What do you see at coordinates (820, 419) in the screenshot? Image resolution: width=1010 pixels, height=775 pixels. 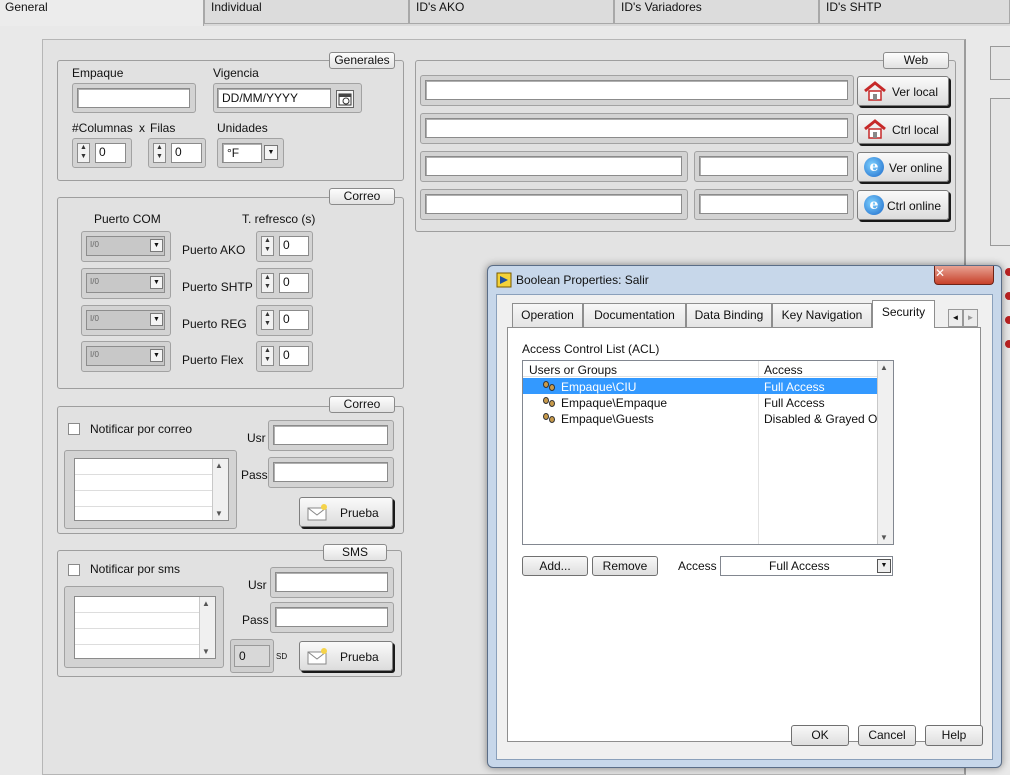 I see `acl-row-access: Disabled & Grayed O` at bounding box center [820, 419].